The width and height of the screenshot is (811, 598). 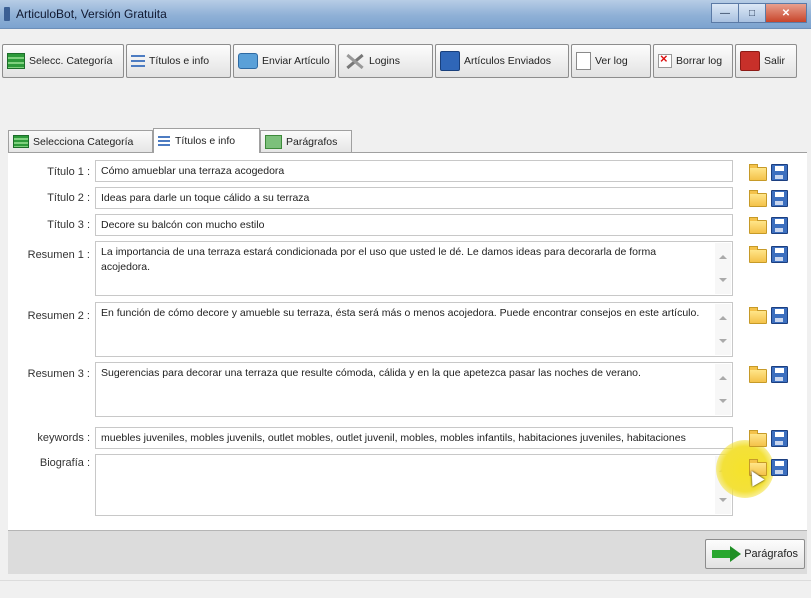 I want to click on send-article-button: Enviar Artículo, so click(x=284, y=61).